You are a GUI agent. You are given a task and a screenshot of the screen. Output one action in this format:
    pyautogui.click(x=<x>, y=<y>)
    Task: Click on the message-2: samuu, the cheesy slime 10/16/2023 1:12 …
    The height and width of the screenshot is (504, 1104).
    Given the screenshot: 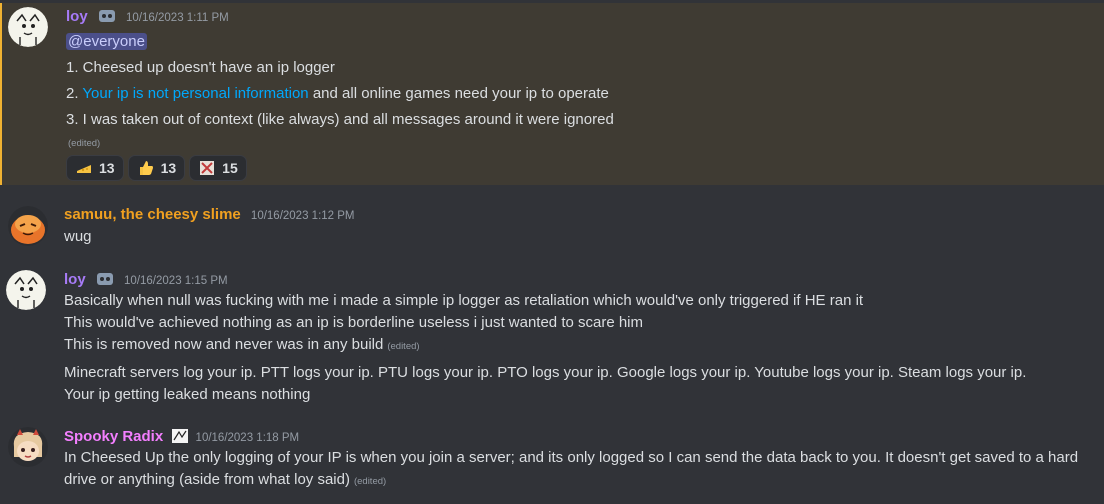 What is the action you would take?
    pyautogui.click(x=552, y=227)
    